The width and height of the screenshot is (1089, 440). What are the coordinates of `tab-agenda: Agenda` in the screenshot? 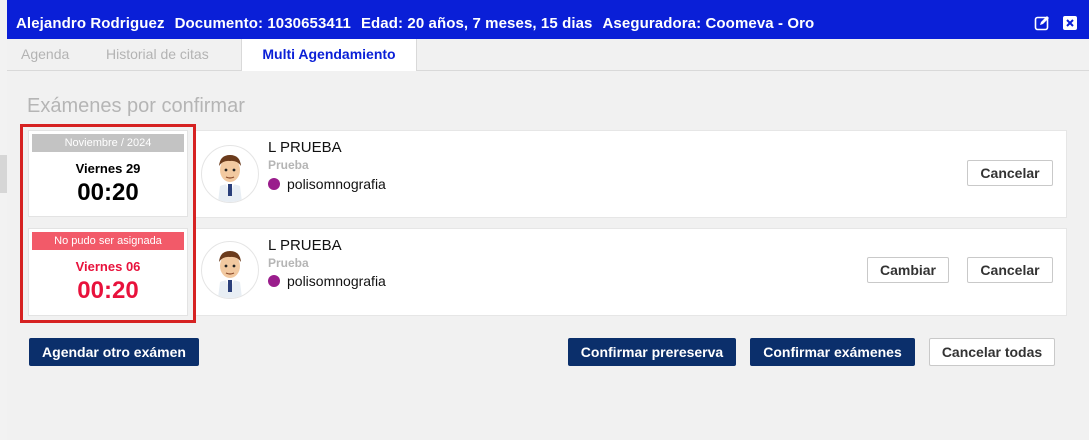 It's located at (45, 54).